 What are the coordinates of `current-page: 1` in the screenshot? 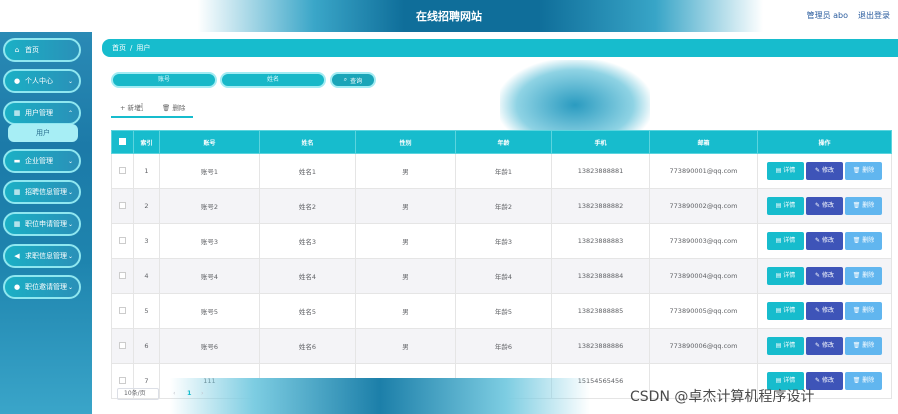 It's located at (189, 393).